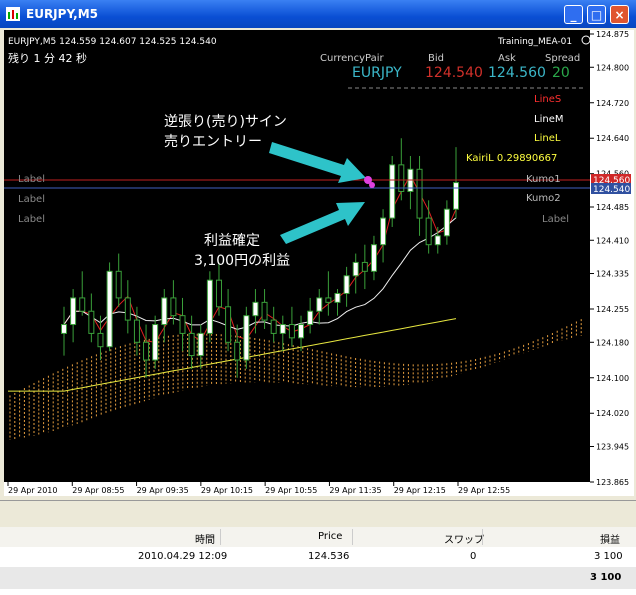  I want to click on price-tick-label: 124.100, so click(612, 378).